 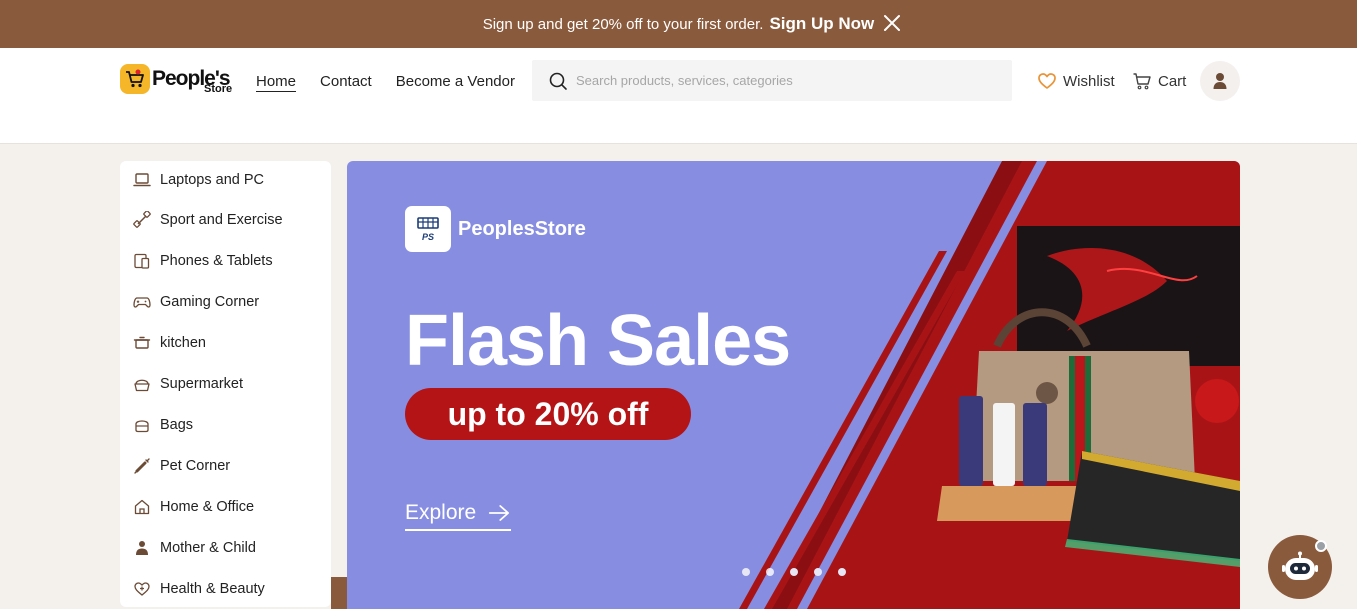 I want to click on cart-icon, so click(x=1142, y=81).